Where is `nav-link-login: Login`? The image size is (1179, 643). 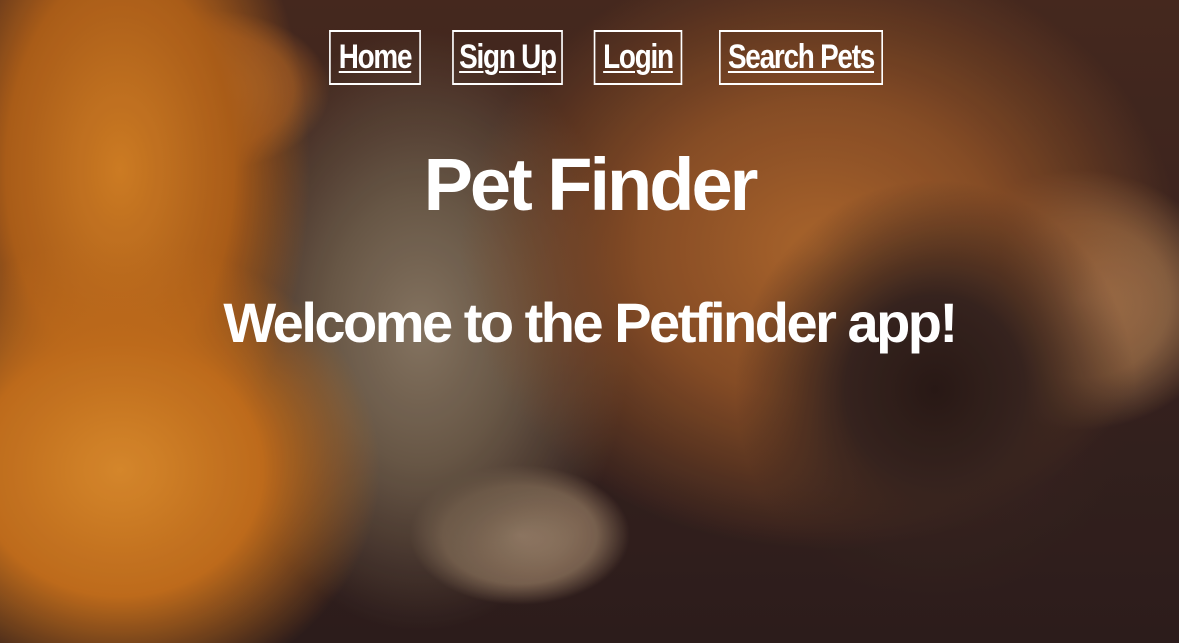 nav-link-login: Login is located at coordinates (638, 57).